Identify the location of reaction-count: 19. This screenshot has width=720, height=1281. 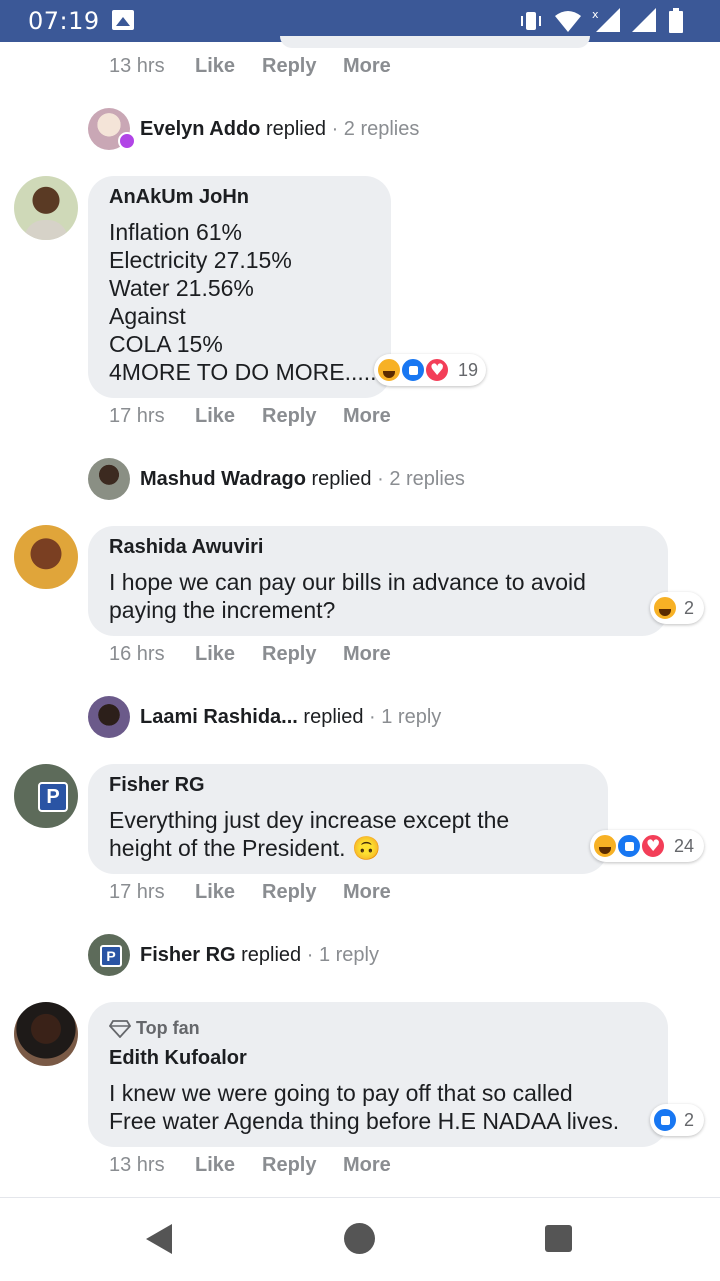
(468, 370).